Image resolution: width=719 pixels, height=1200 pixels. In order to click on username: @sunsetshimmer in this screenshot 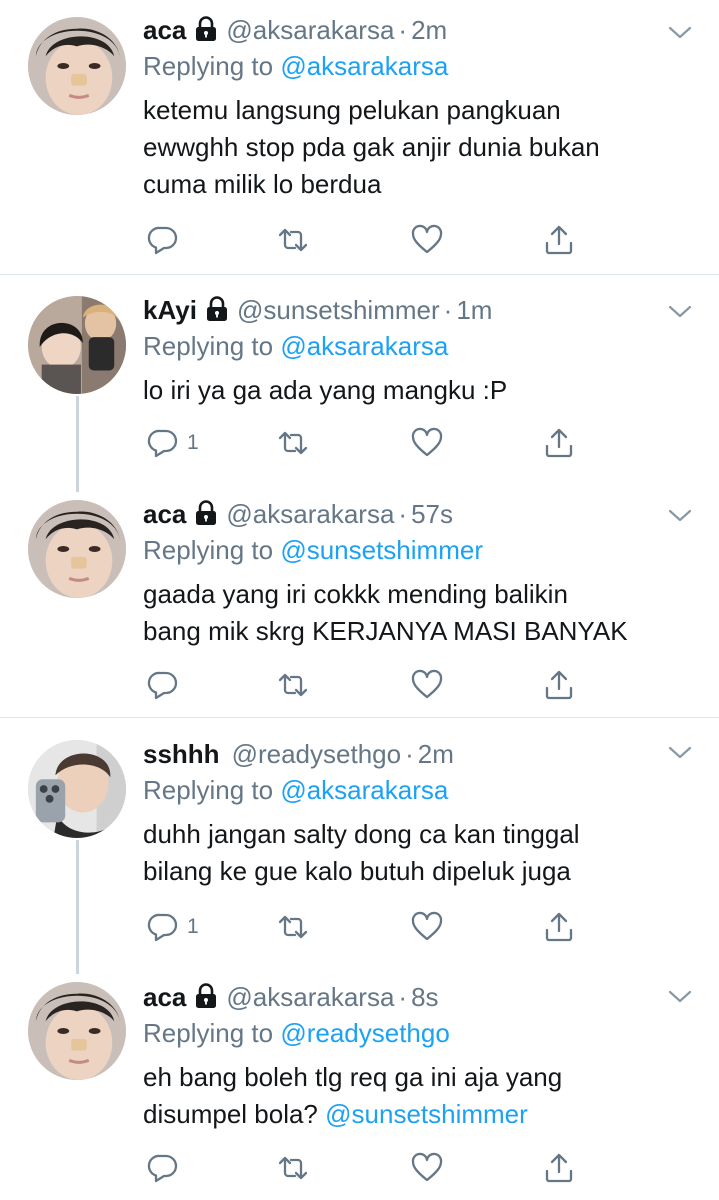, I will do `click(338, 310)`.